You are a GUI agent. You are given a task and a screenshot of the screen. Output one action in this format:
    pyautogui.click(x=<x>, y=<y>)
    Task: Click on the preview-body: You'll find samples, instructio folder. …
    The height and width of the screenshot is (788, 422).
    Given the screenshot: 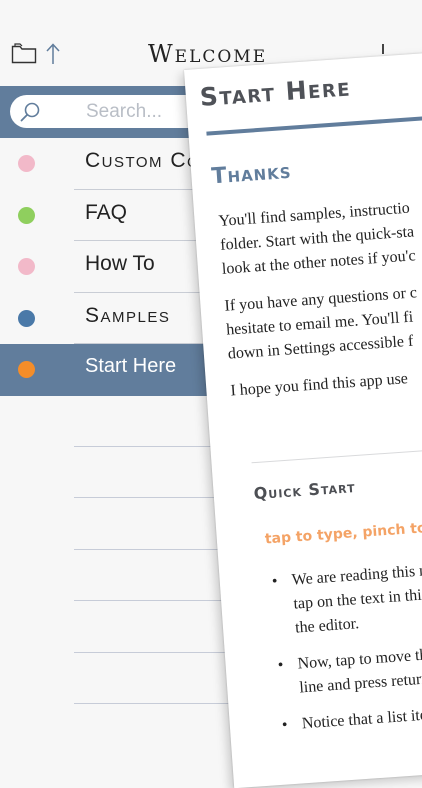 What is the action you would take?
    pyautogui.click(x=320, y=302)
    